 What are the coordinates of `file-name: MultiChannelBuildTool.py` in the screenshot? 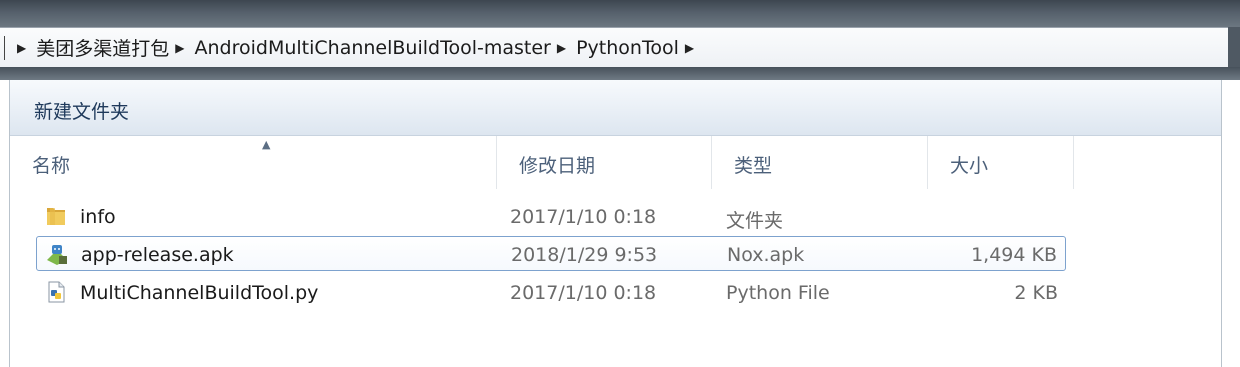 It's located at (199, 293).